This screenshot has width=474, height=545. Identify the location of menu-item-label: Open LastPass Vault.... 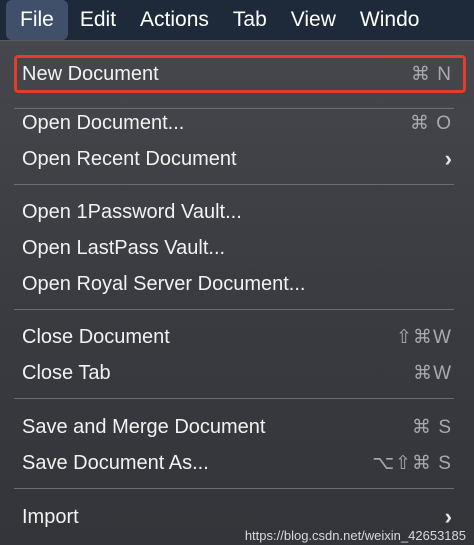
(124, 247).